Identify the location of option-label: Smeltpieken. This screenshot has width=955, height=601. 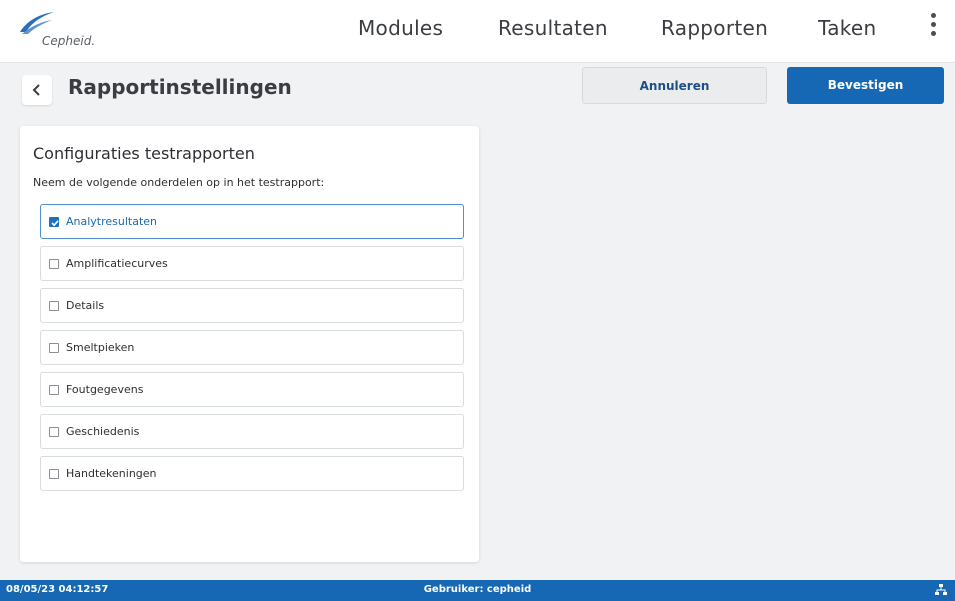
(100, 347).